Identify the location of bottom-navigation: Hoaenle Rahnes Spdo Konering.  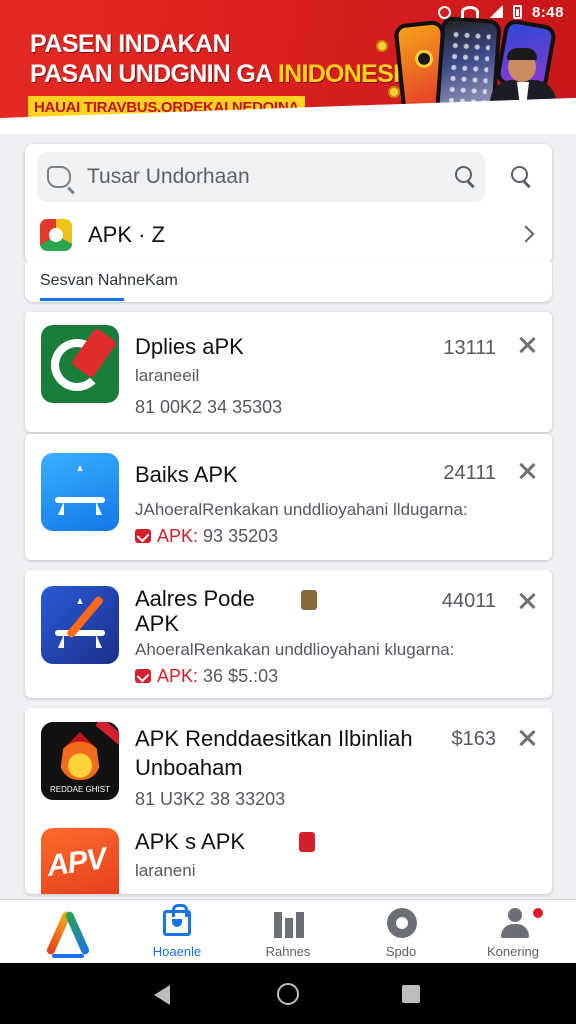
(288, 931).